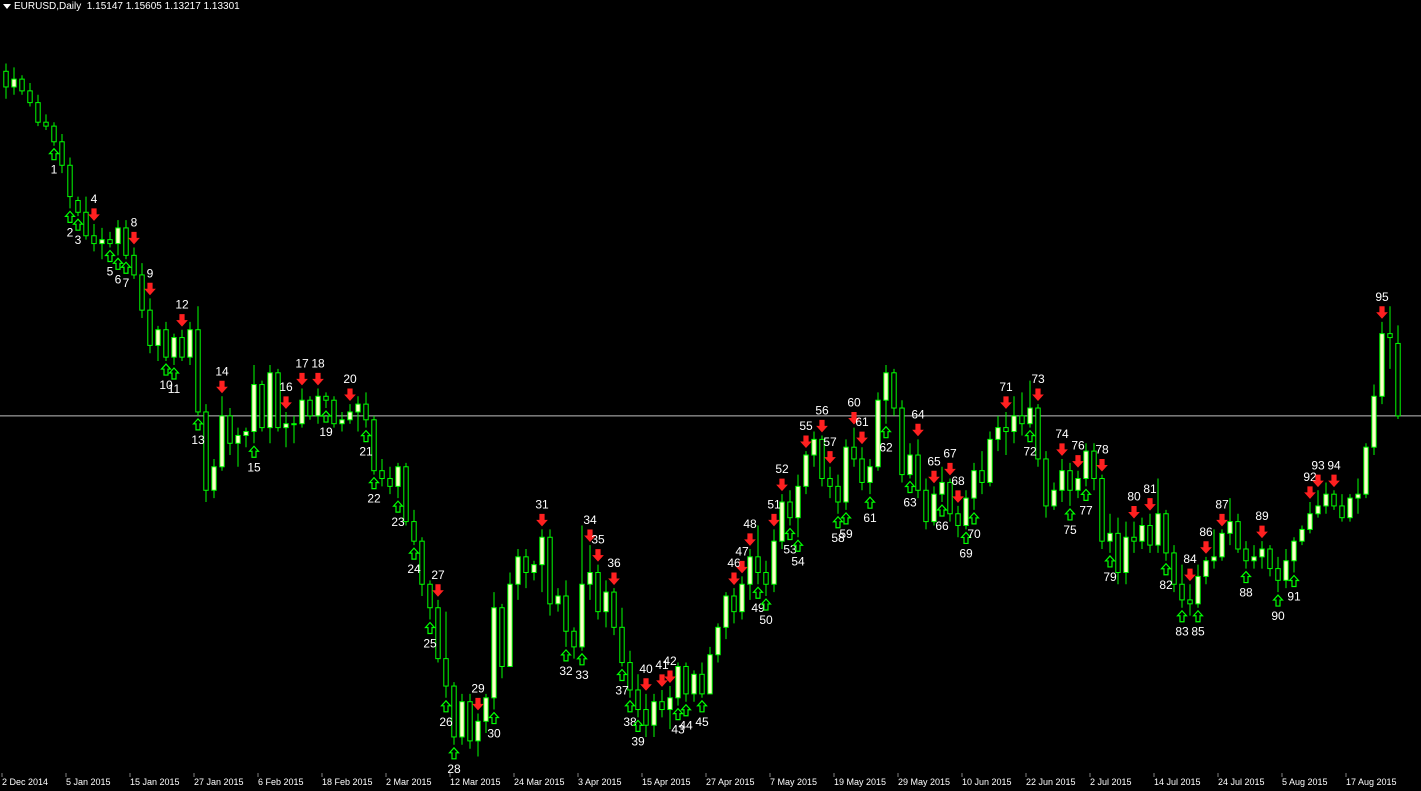 The image size is (1421, 791). I want to click on signal-marker: 25, so click(430, 635).